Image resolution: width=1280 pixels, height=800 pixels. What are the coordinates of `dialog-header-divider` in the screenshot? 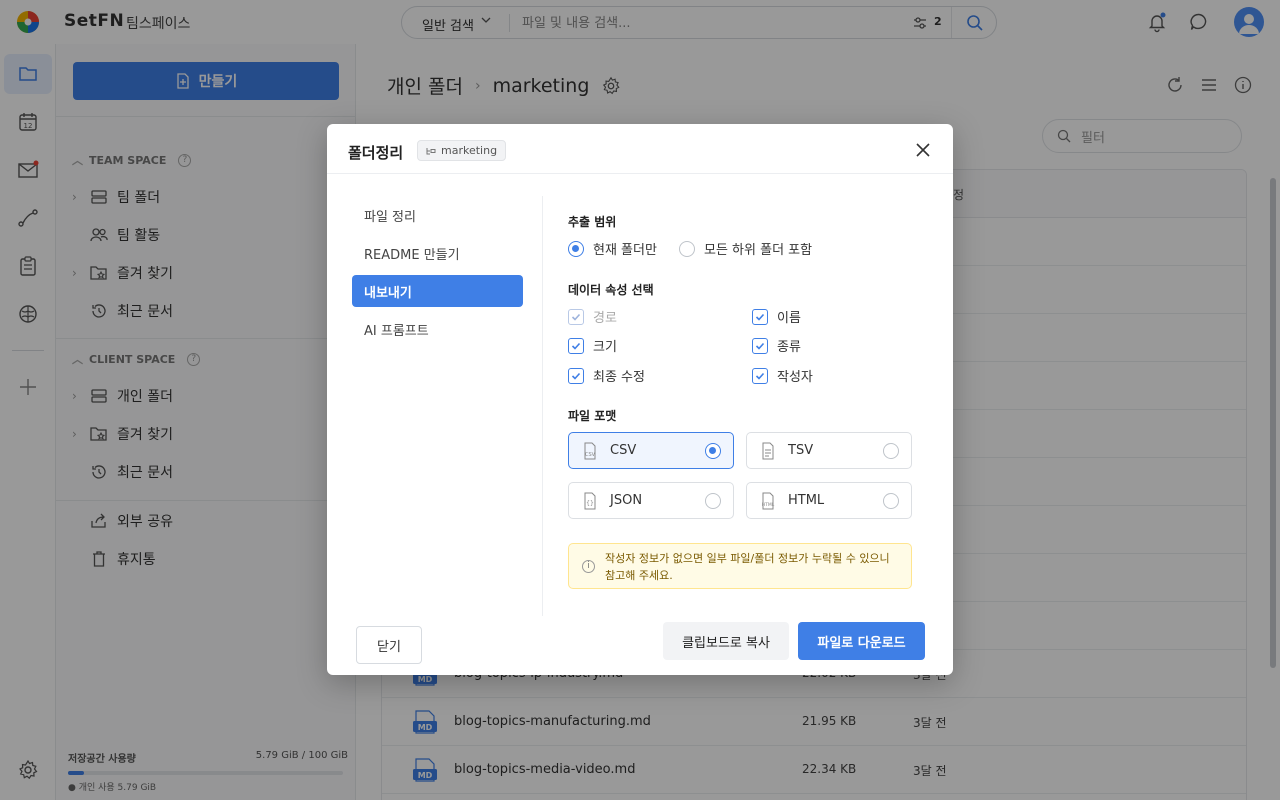 It's located at (640, 173).